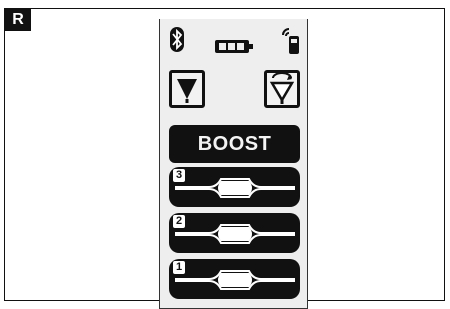  I want to click on level-2-button: 2, so click(234, 233).